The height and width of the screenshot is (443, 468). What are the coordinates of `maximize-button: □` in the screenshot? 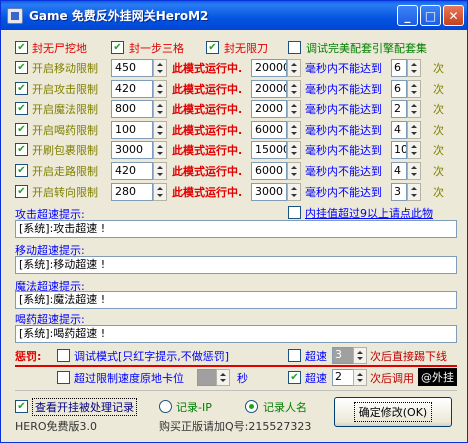 It's located at (430, 15).